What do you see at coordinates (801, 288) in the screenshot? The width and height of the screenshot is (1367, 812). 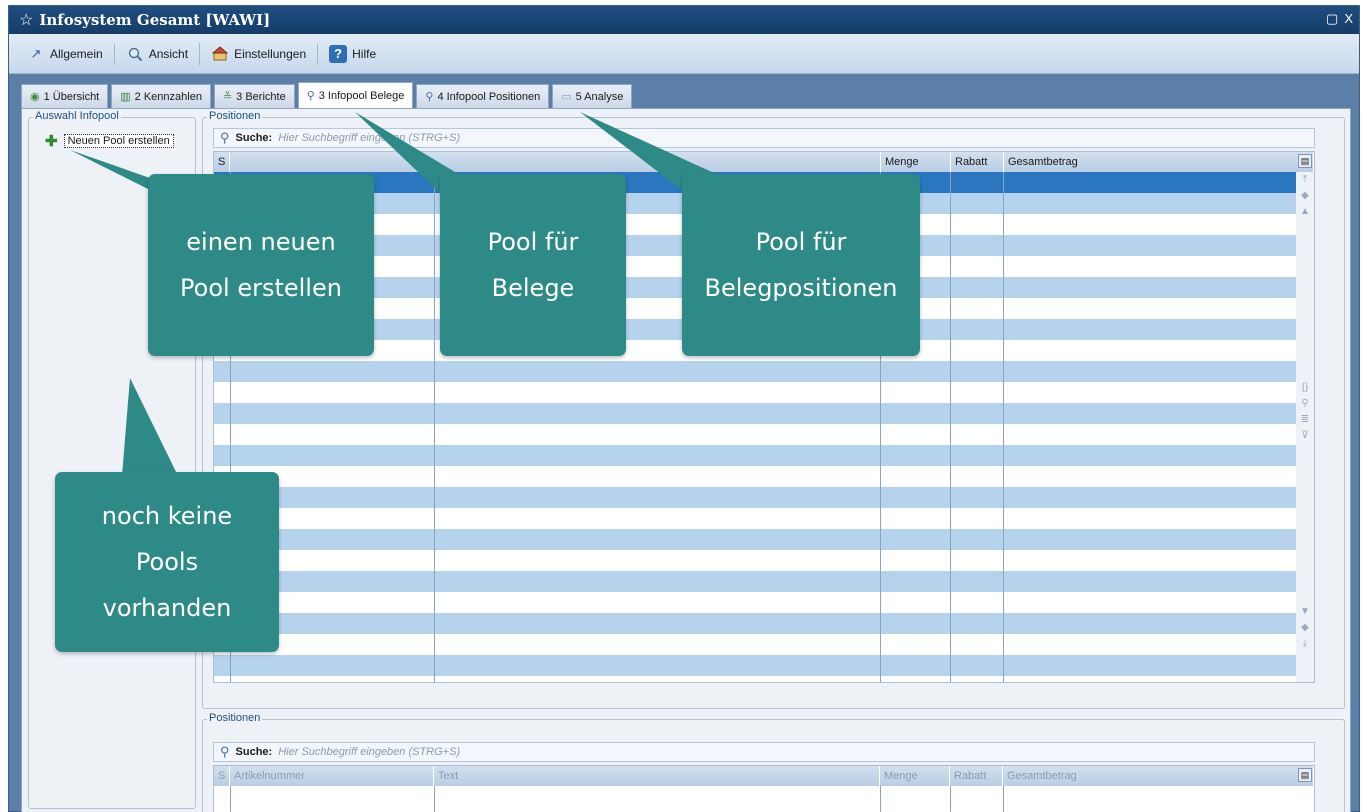 I see `callout-line: Belegpositionen` at bounding box center [801, 288].